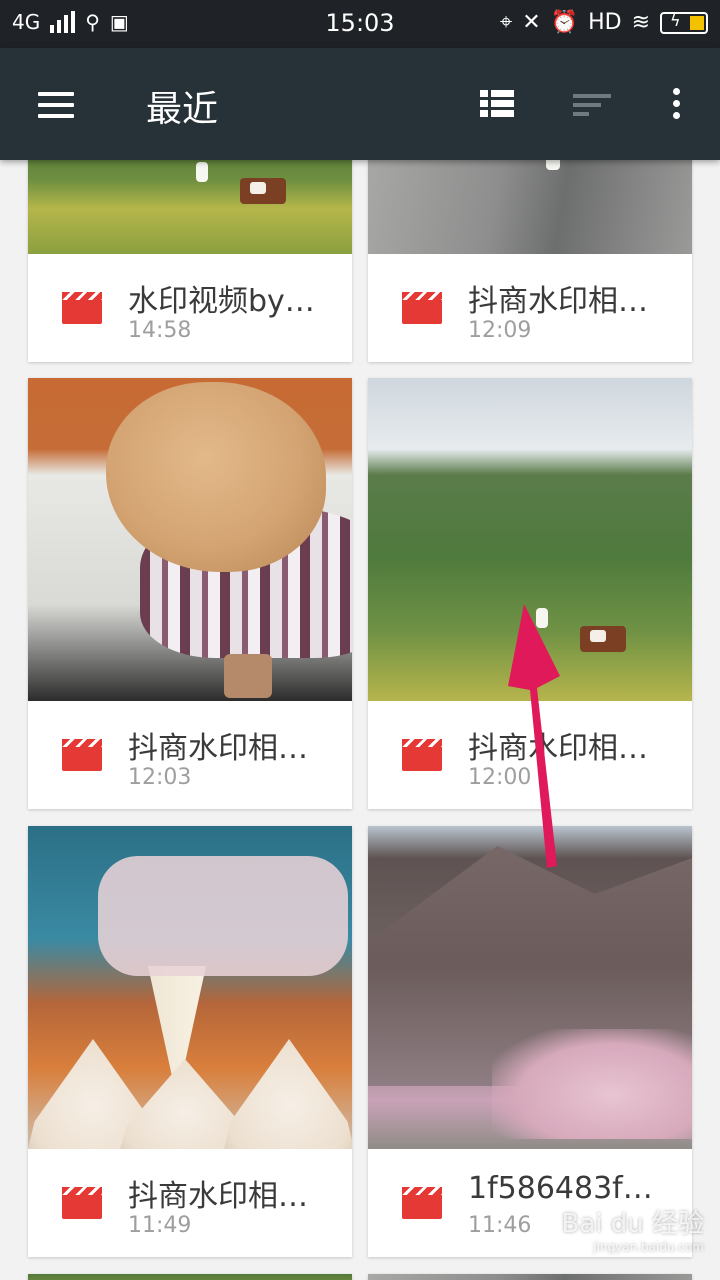 This screenshot has width=720, height=1280. What do you see at coordinates (182, 109) in the screenshot?
I see `page-title: 最近` at bounding box center [182, 109].